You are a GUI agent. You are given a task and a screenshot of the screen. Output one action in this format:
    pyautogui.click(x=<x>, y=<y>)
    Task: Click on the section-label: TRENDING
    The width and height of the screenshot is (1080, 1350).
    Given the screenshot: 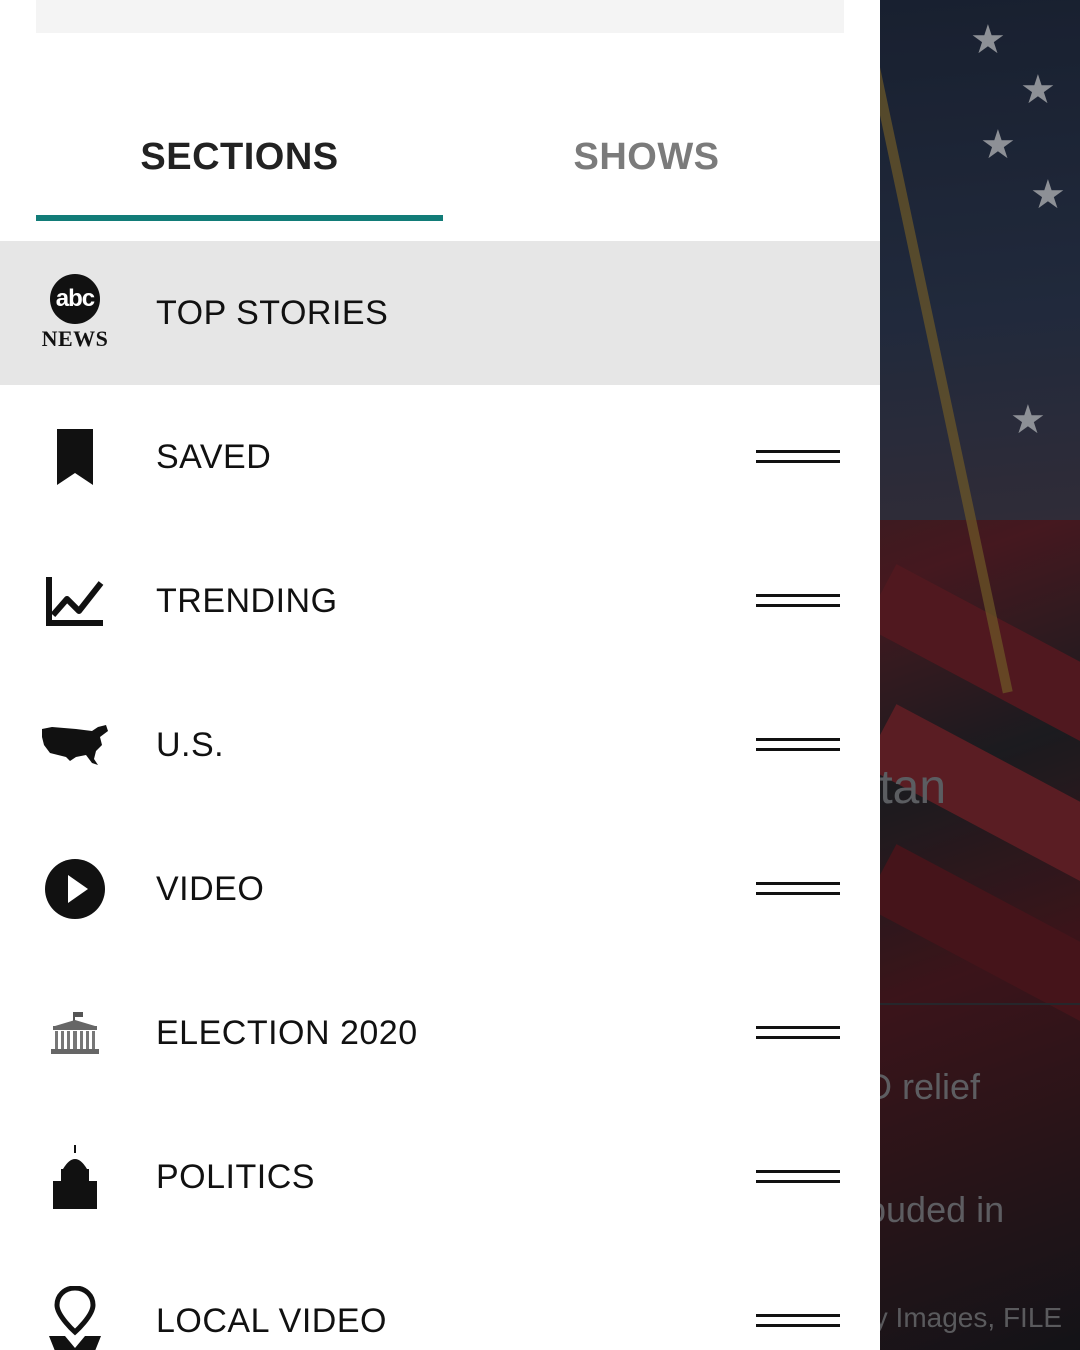 What is the action you would take?
    pyautogui.click(x=247, y=600)
    